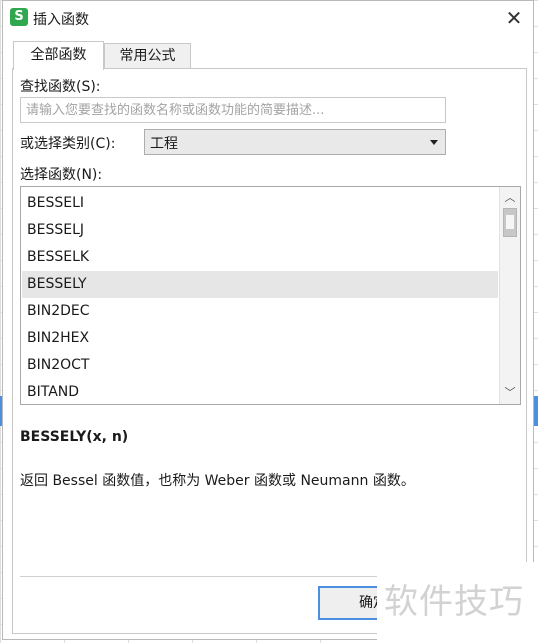 The image size is (538, 643). Describe the element at coordinates (217, 481) in the screenshot. I see `function-description: 返回 Bessel 函数值，也称为 Weber 函数或 Neumann 函数。` at that location.